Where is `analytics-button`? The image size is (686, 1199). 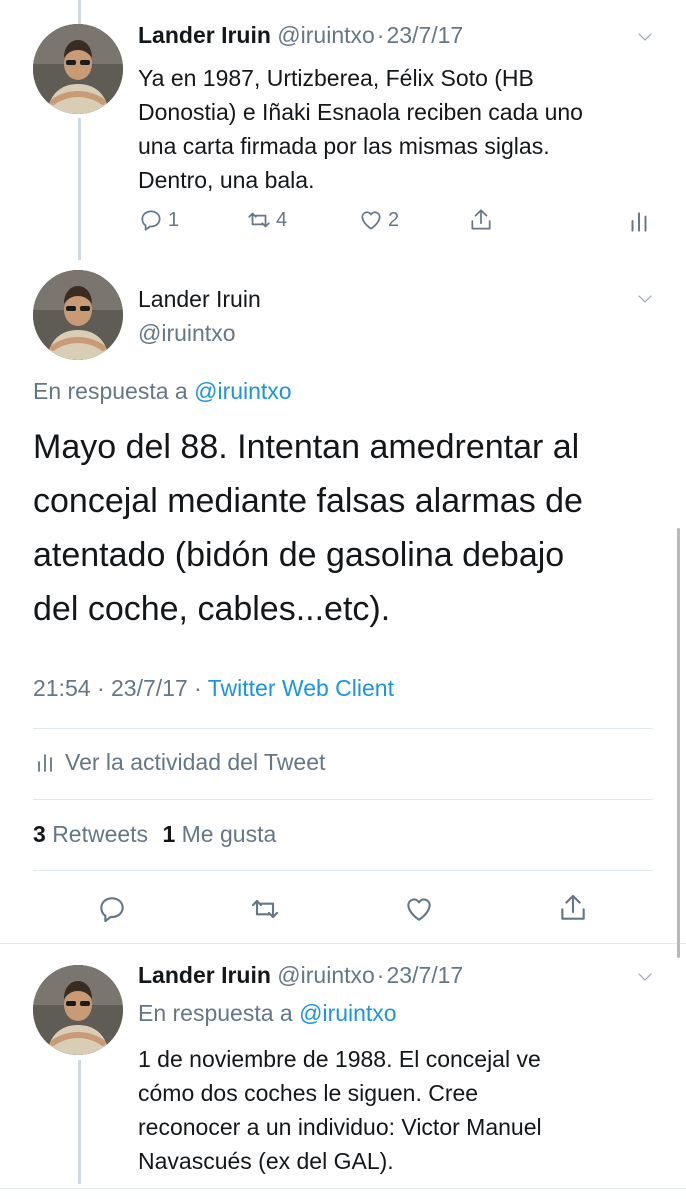
analytics-button is located at coordinates (639, 222).